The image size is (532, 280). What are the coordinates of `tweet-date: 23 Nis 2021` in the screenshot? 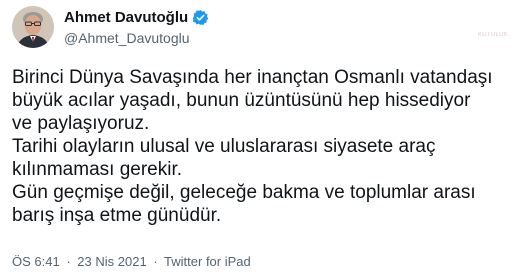 It's located at (111, 261).